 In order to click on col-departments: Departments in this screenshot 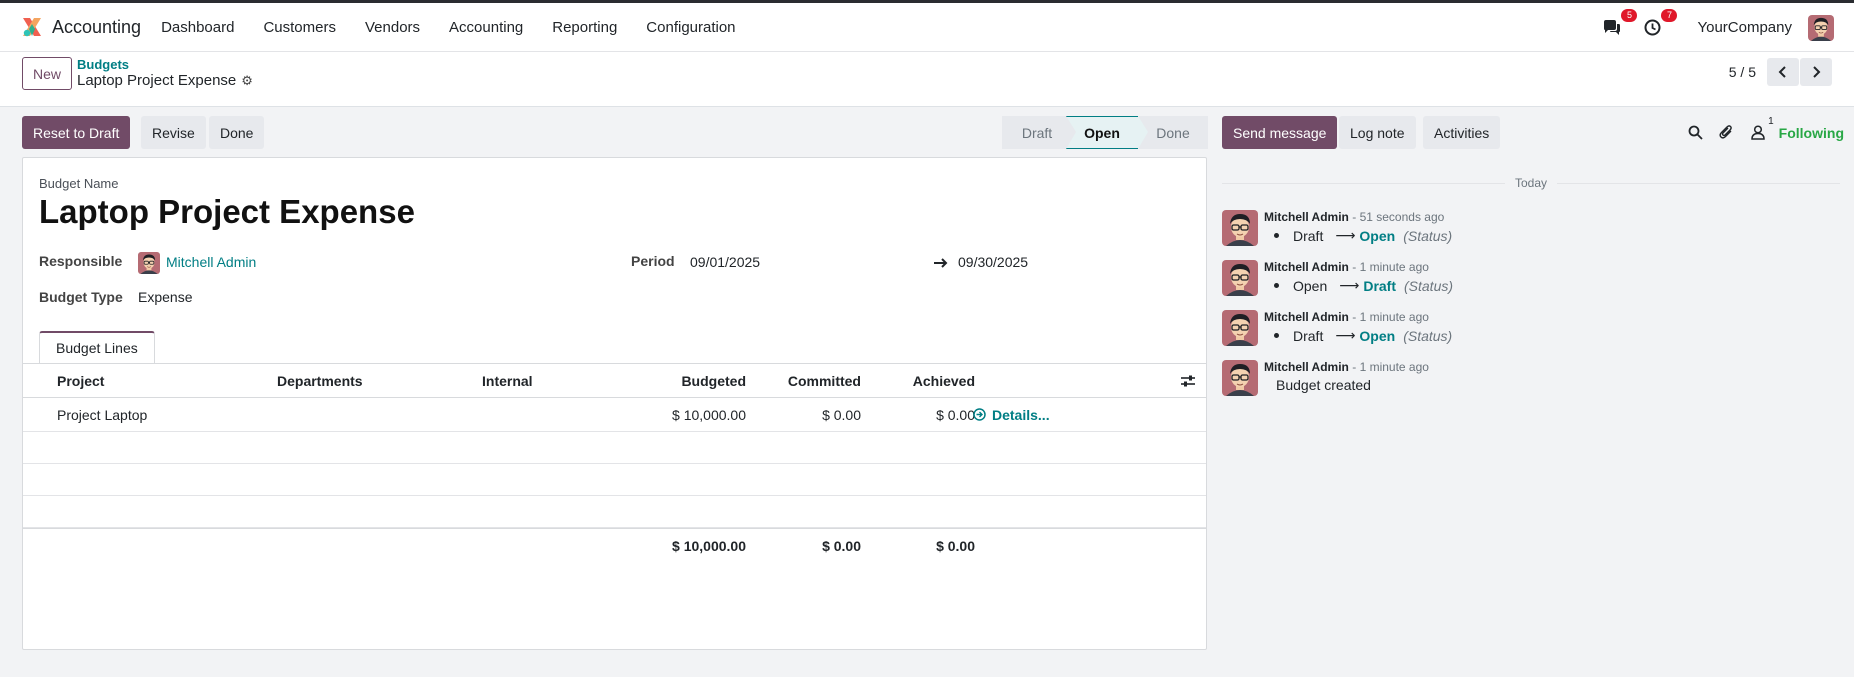, I will do `click(320, 380)`.